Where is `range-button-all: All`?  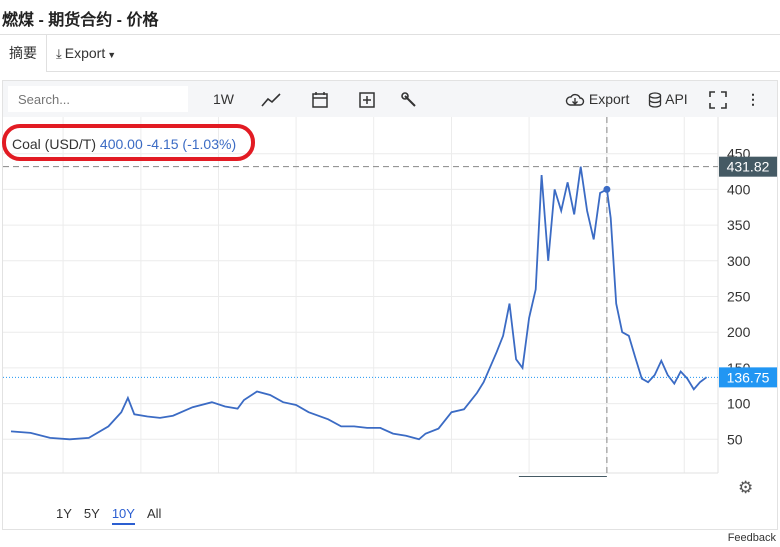 range-button-all: All is located at coordinates (154, 513).